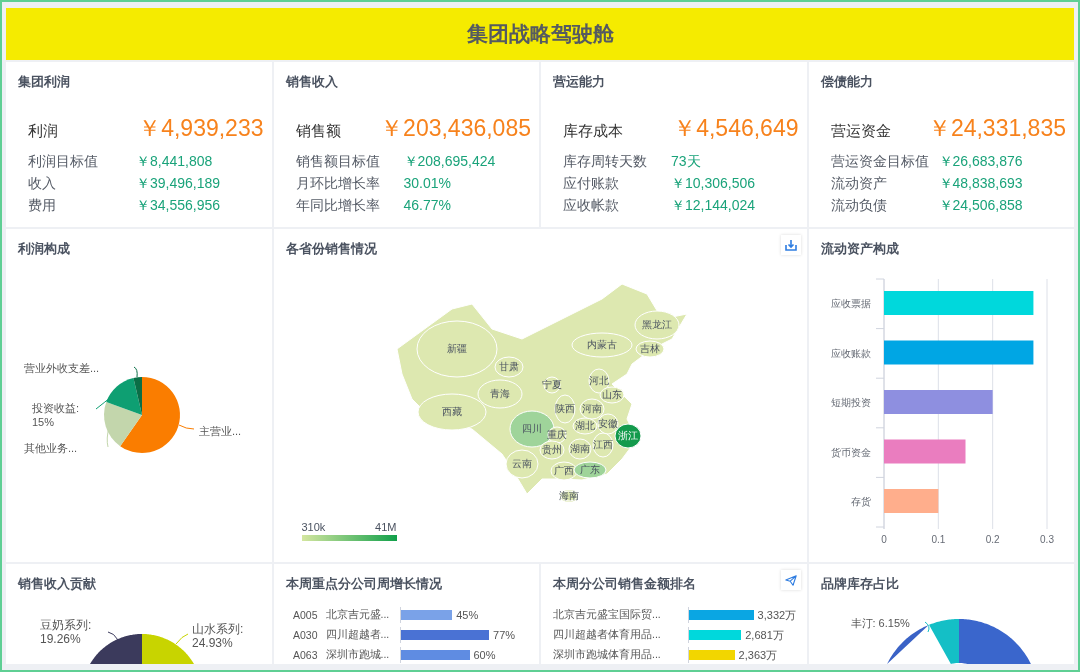  I want to click on pie-label: 山水系列: 24.93%, so click(218, 636).